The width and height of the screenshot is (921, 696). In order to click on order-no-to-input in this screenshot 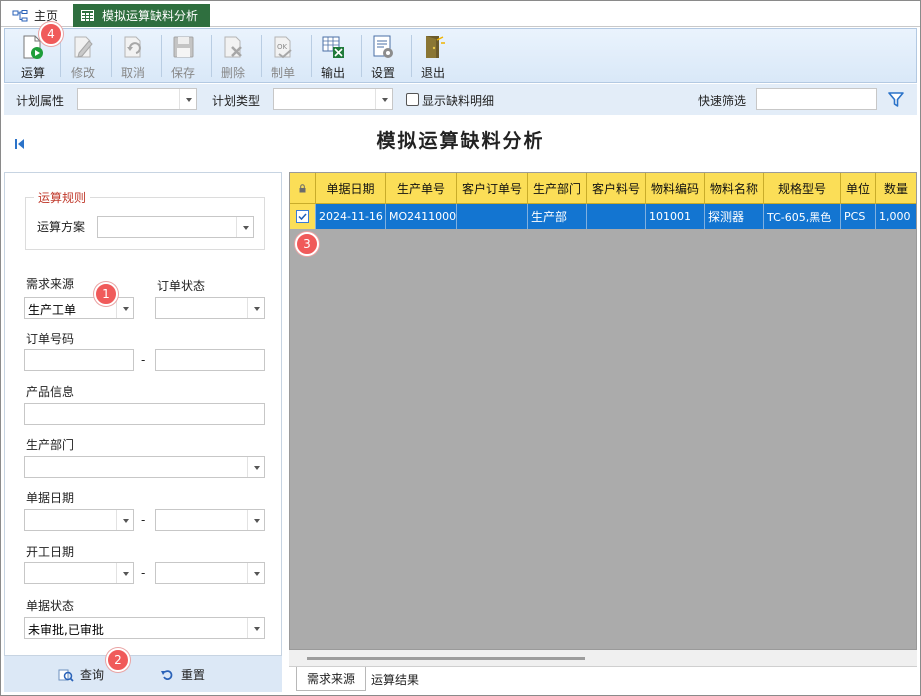, I will do `click(210, 360)`.